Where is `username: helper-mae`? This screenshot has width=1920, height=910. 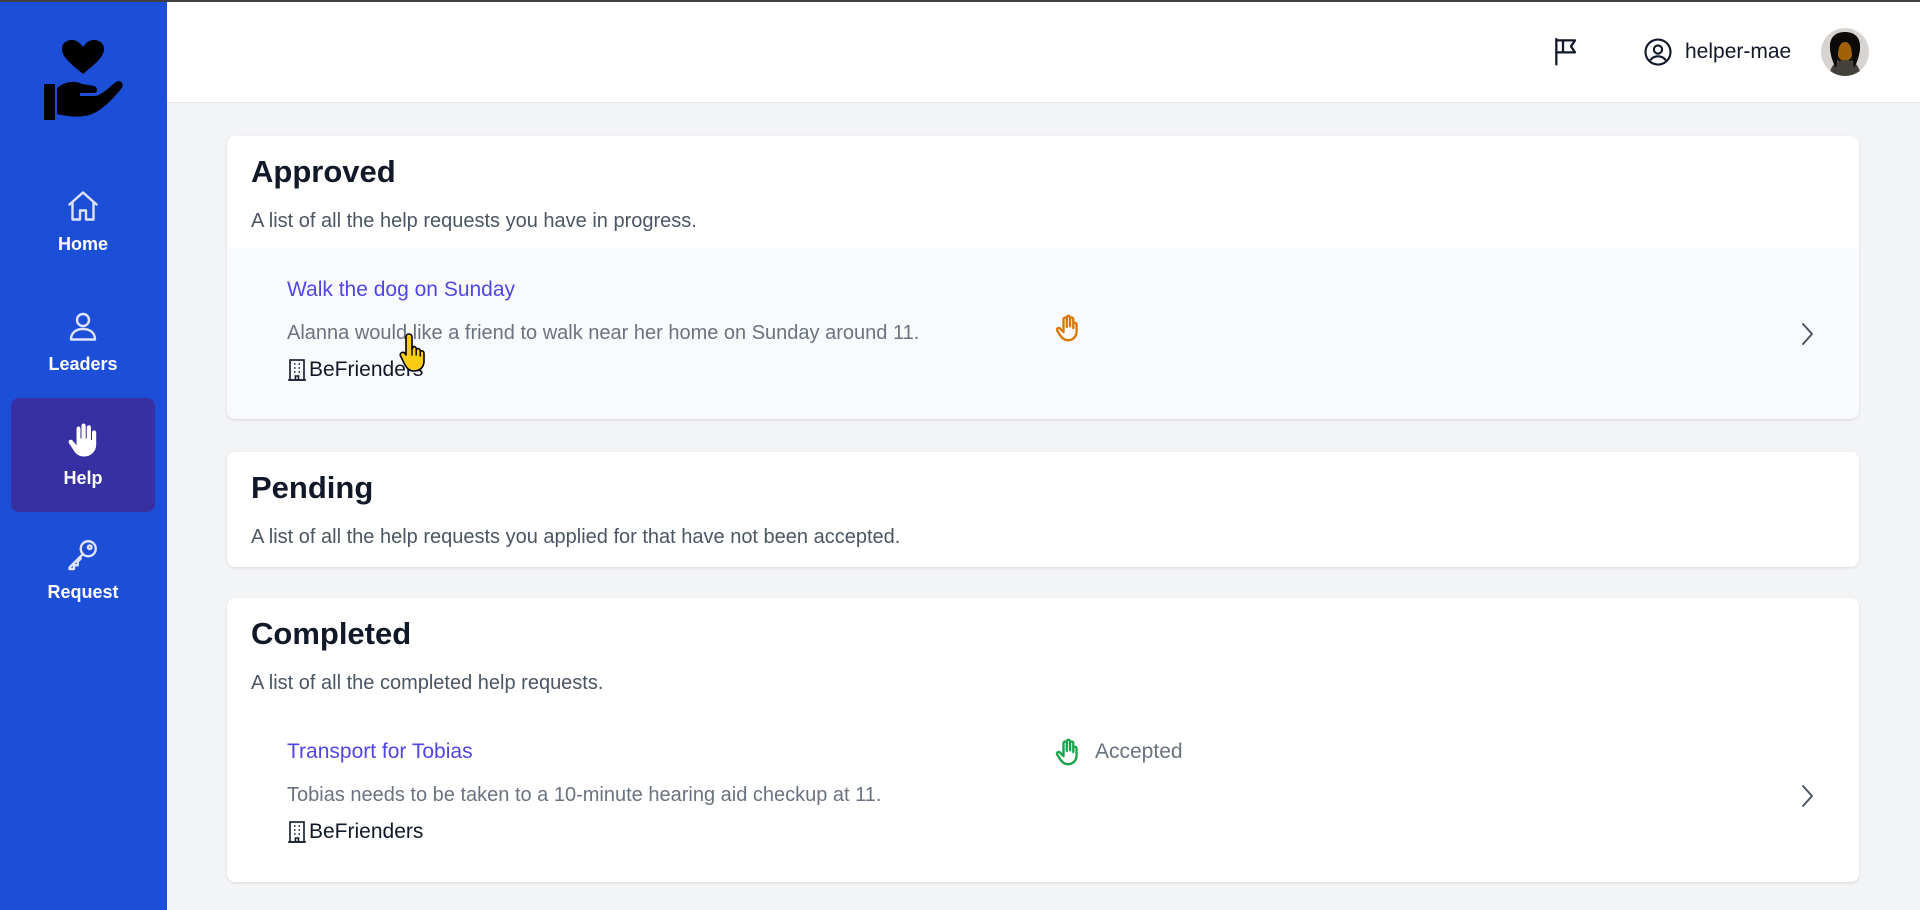
username: helper-mae is located at coordinates (1738, 51).